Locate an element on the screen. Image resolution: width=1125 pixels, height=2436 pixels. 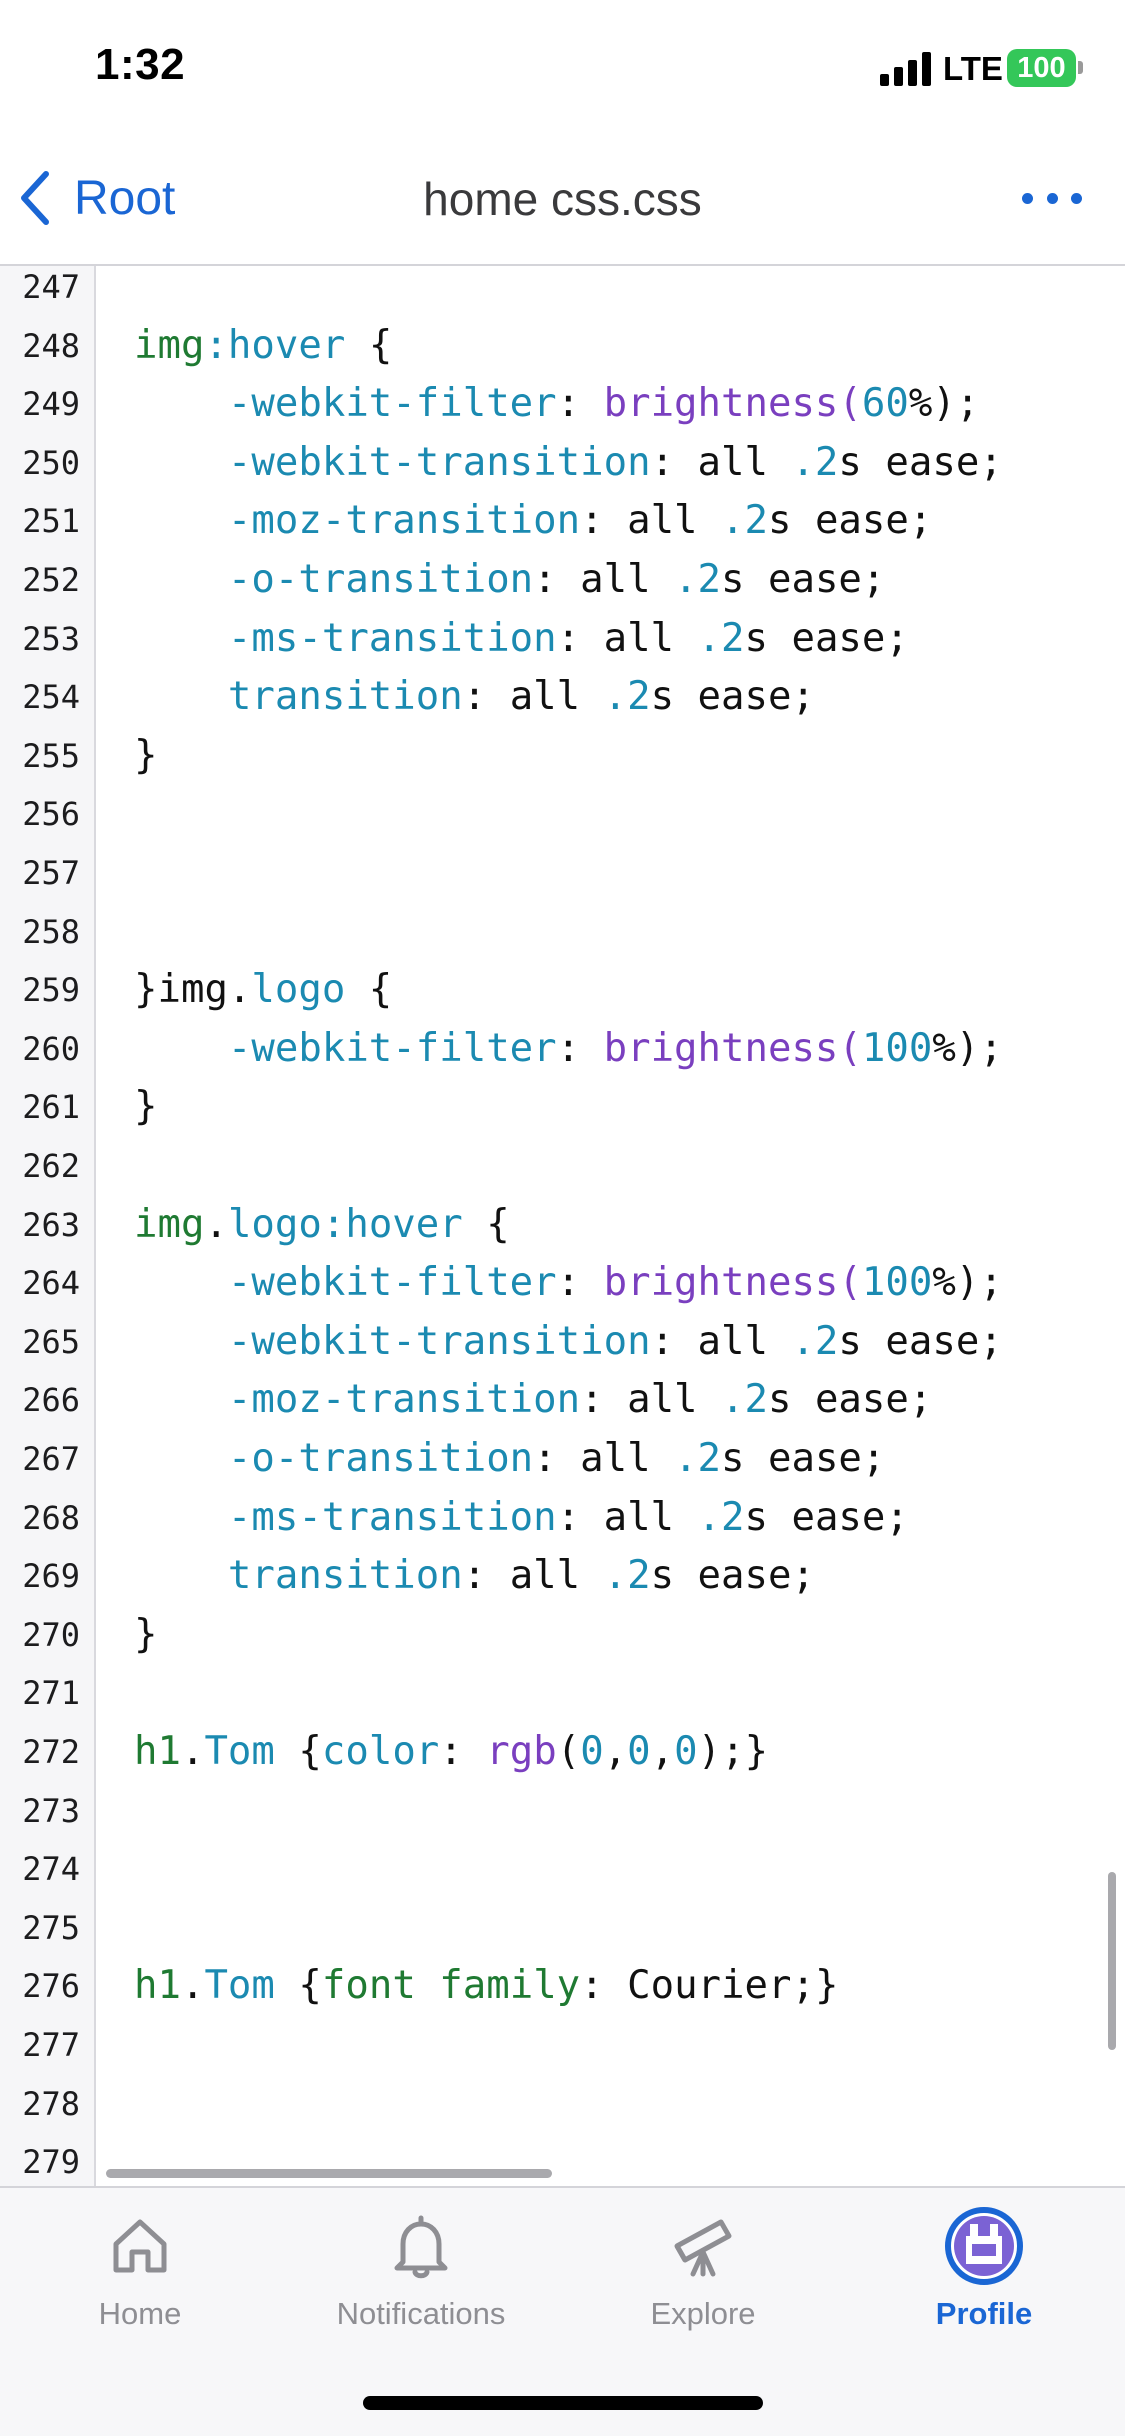
code-token: } is located at coordinates (146, 1107).